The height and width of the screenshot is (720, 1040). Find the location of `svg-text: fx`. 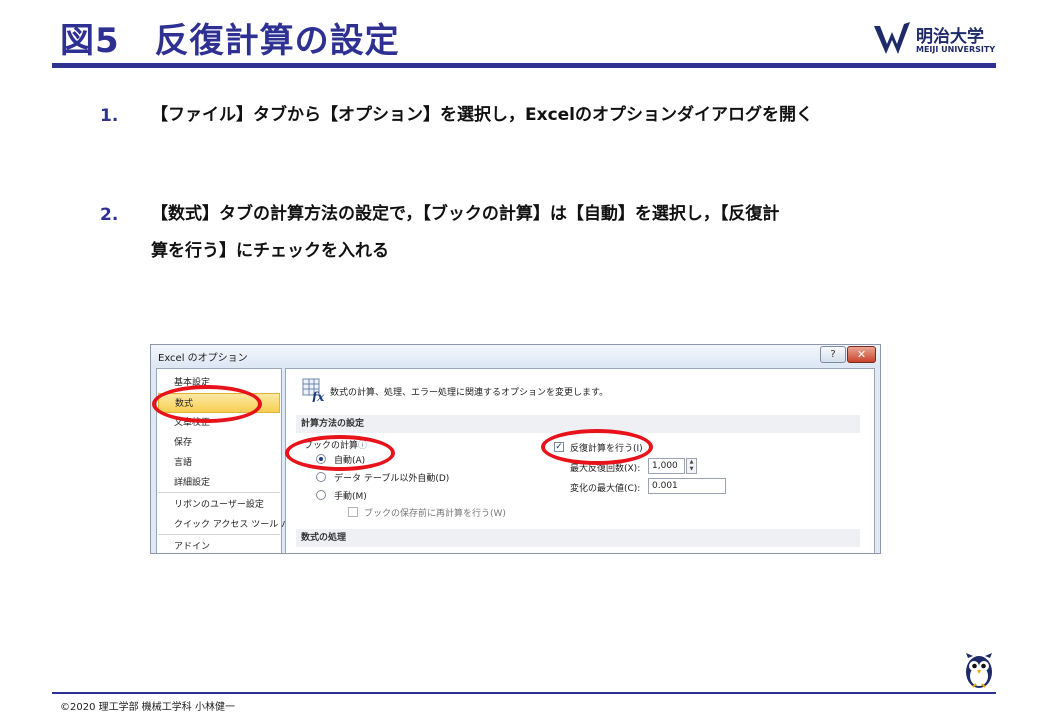

svg-text: fx is located at coordinates (318, 396).